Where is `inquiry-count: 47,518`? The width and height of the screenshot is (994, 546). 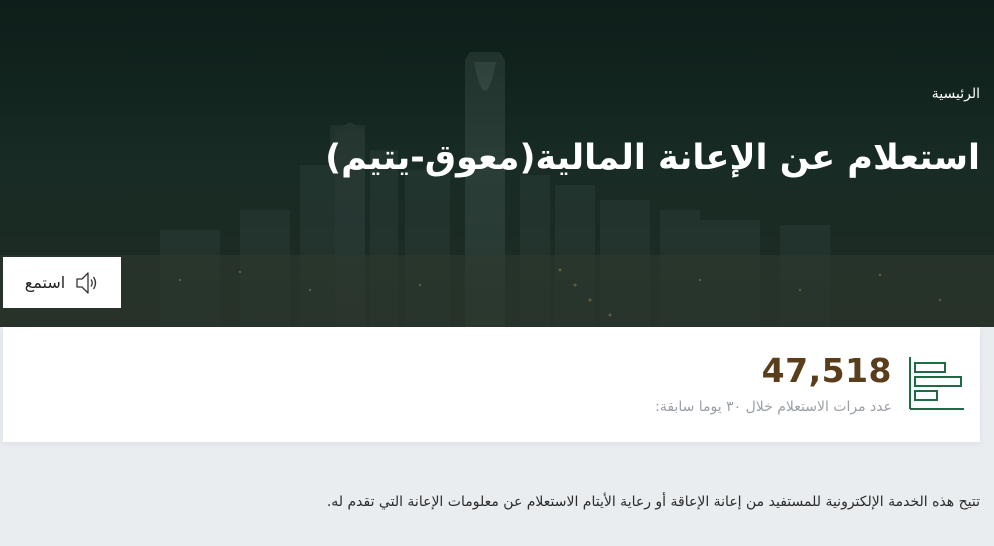 inquiry-count: 47,518 is located at coordinates (826, 370).